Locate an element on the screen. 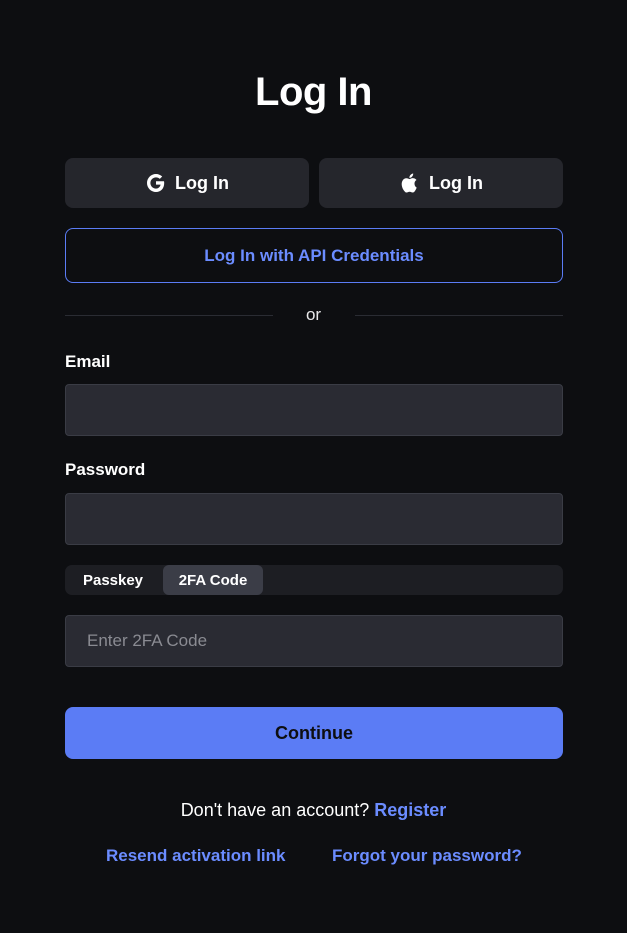  register-row: Don't have an account? Register is located at coordinates (313, 810).